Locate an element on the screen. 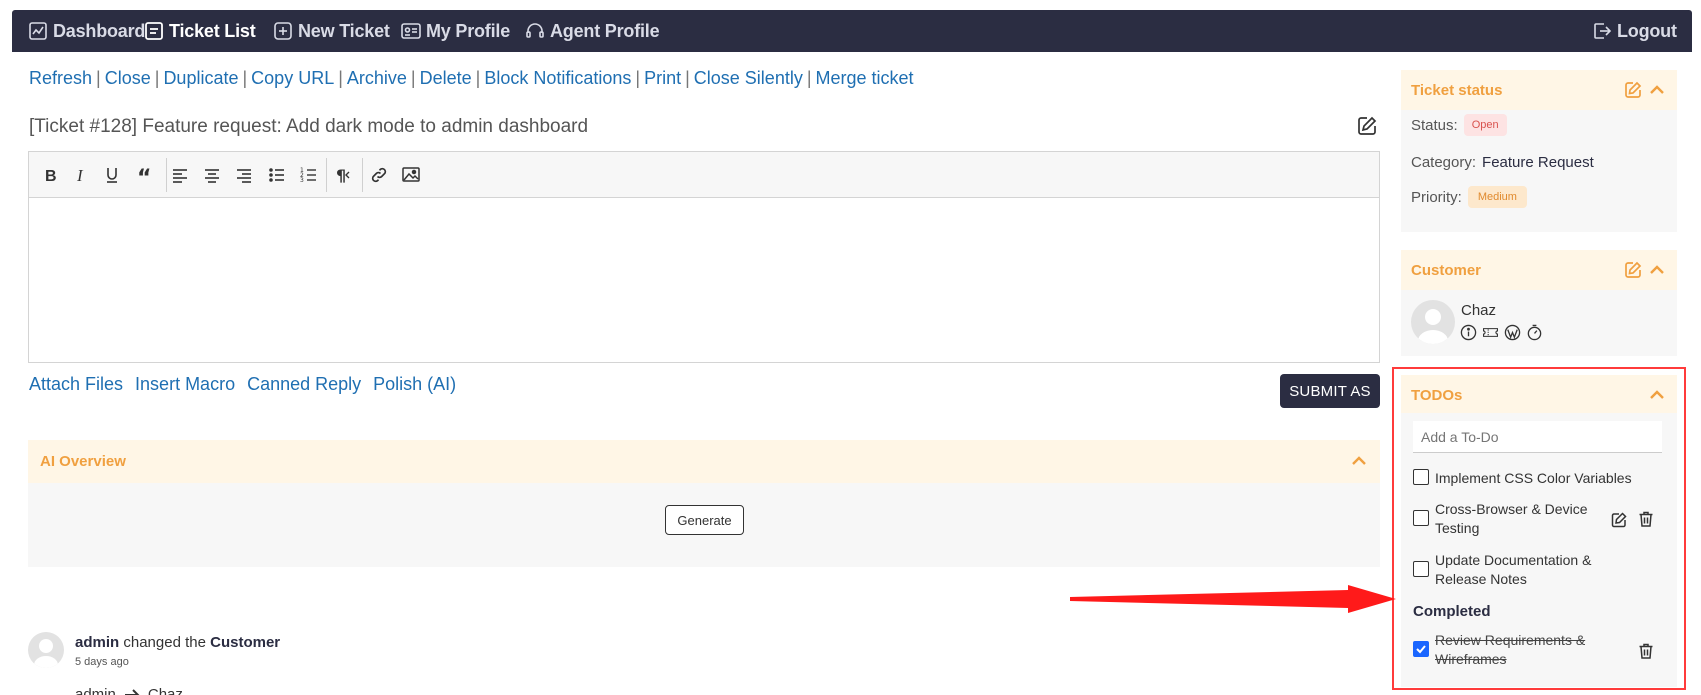 The width and height of the screenshot is (1701, 695). customer-name: Chaz is located at coordinates (1478, 310).